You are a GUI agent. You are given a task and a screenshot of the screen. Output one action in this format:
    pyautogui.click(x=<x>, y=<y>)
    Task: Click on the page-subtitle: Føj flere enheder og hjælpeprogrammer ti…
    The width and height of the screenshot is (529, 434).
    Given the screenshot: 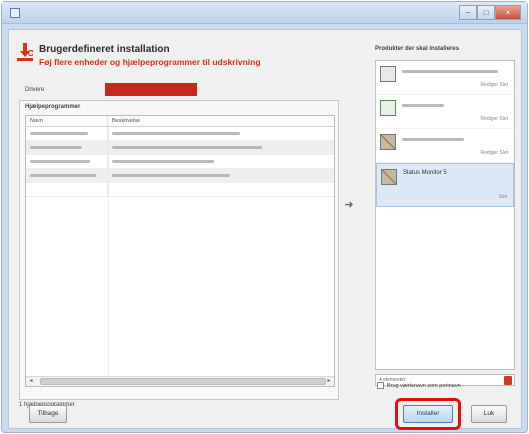 What is the action you would take?
    pyautogui.click(x=150, y=62)
    